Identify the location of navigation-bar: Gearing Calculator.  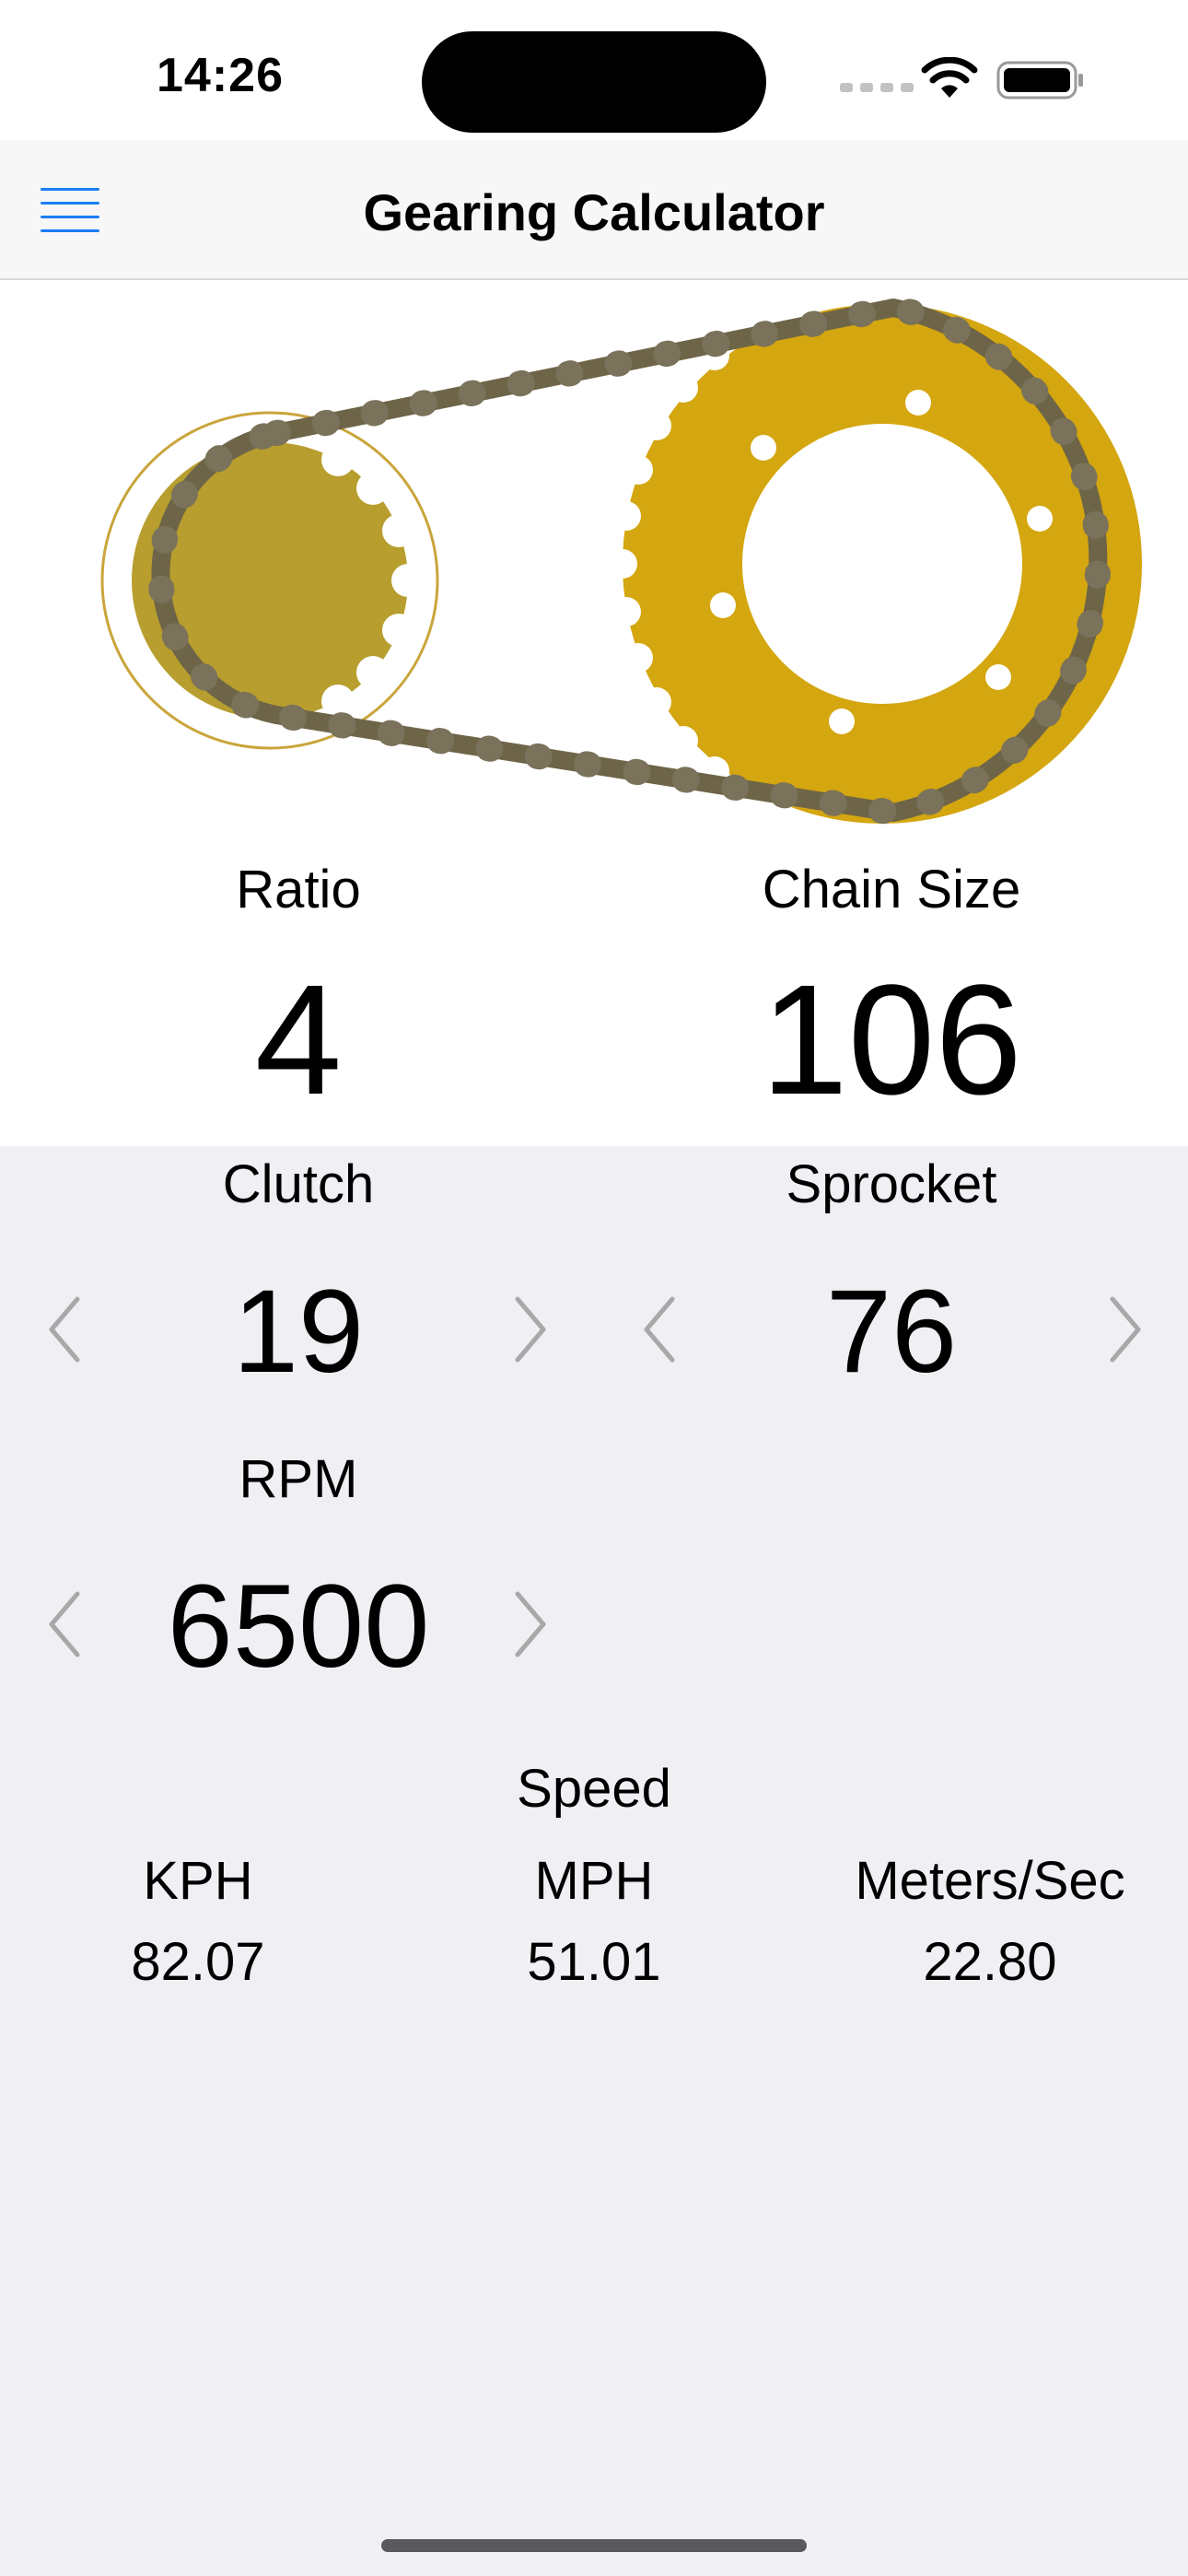
(594, 210).